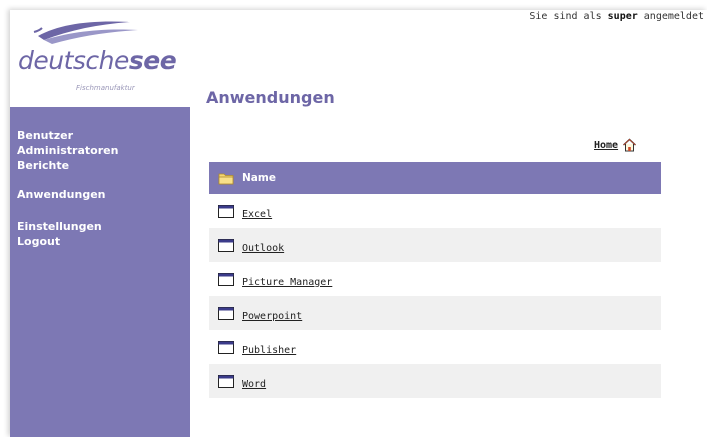 The height and width of the screenshot is (437, 707). Describe the element at coordinates (606, 145) in the screenshot. I see `home-link: Home` at that location.